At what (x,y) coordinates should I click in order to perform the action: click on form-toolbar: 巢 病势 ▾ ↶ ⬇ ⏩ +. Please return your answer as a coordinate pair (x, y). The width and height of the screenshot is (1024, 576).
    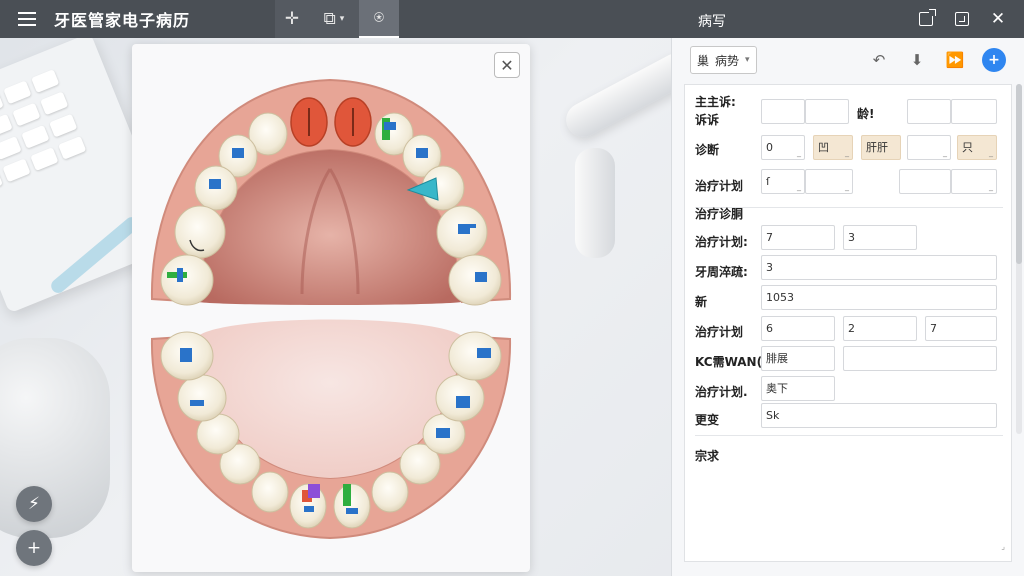
    Looking at the image, I should click on (848, 60).